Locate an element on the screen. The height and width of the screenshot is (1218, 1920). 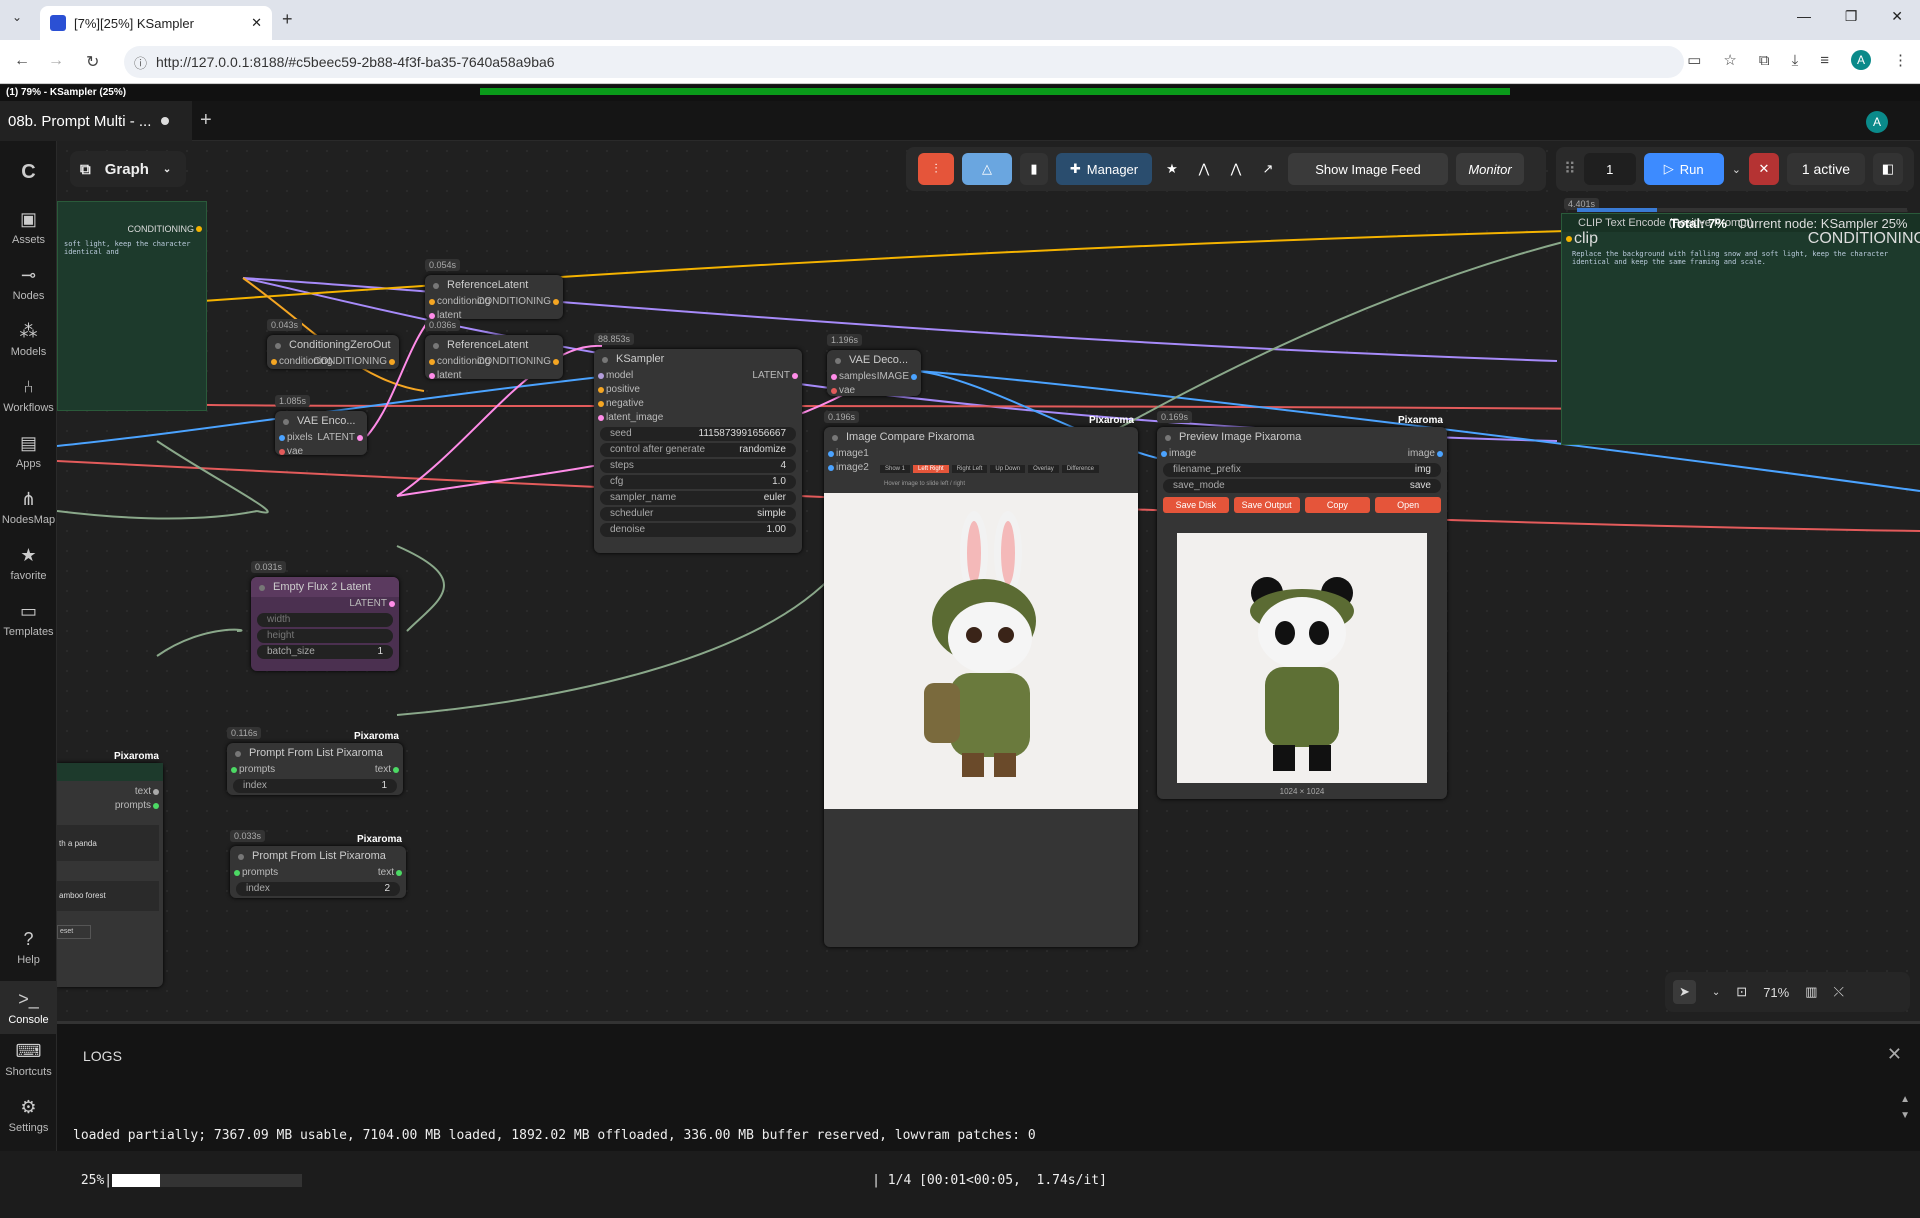
monitor-button: Monitor is located at coordinates (1490, 169).